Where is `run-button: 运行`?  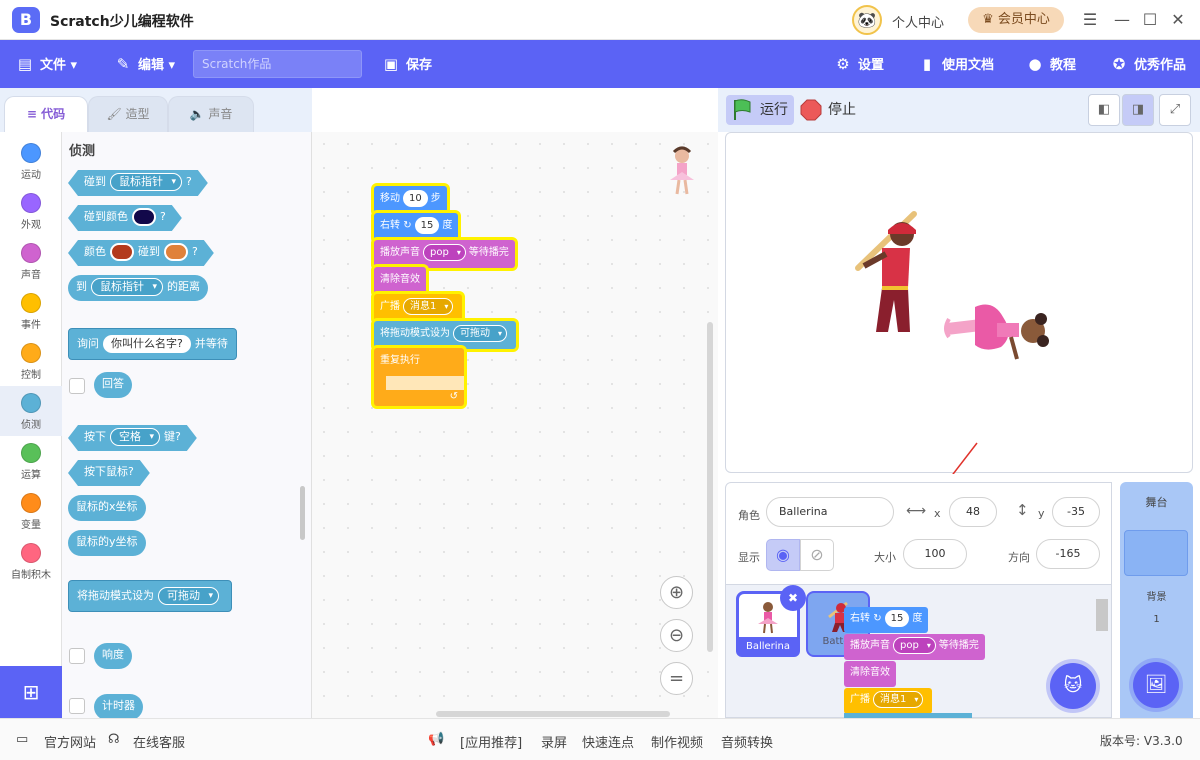
run-button: 运行 is located at coordinates (760, 110).